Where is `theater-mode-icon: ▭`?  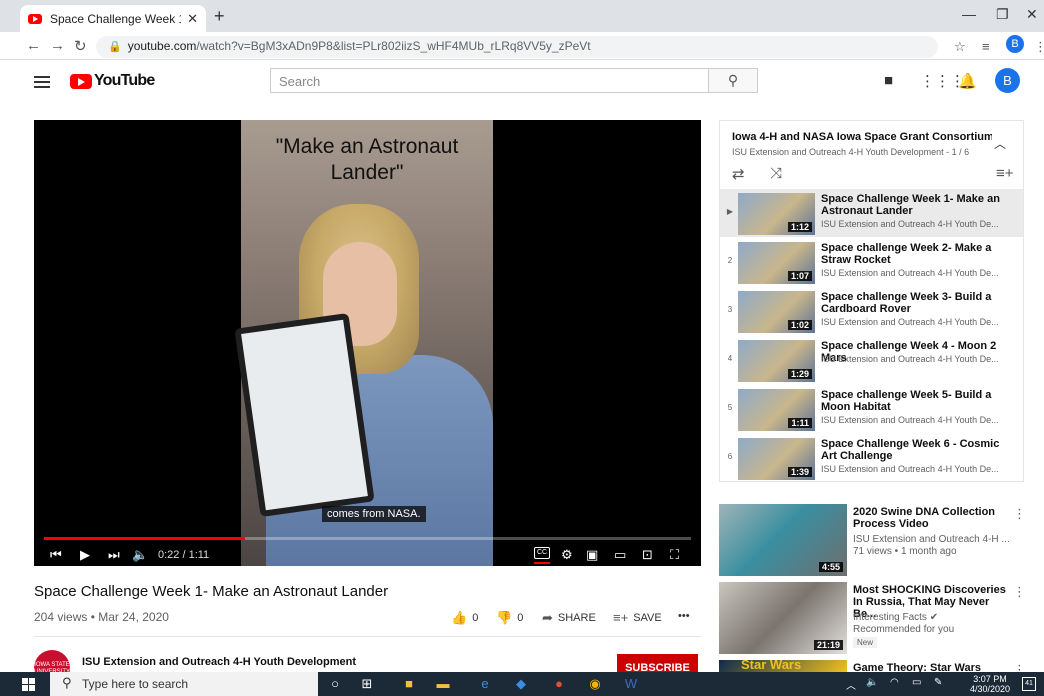 theater-mode-icon: ▭ is located at coordinates (620, 555).